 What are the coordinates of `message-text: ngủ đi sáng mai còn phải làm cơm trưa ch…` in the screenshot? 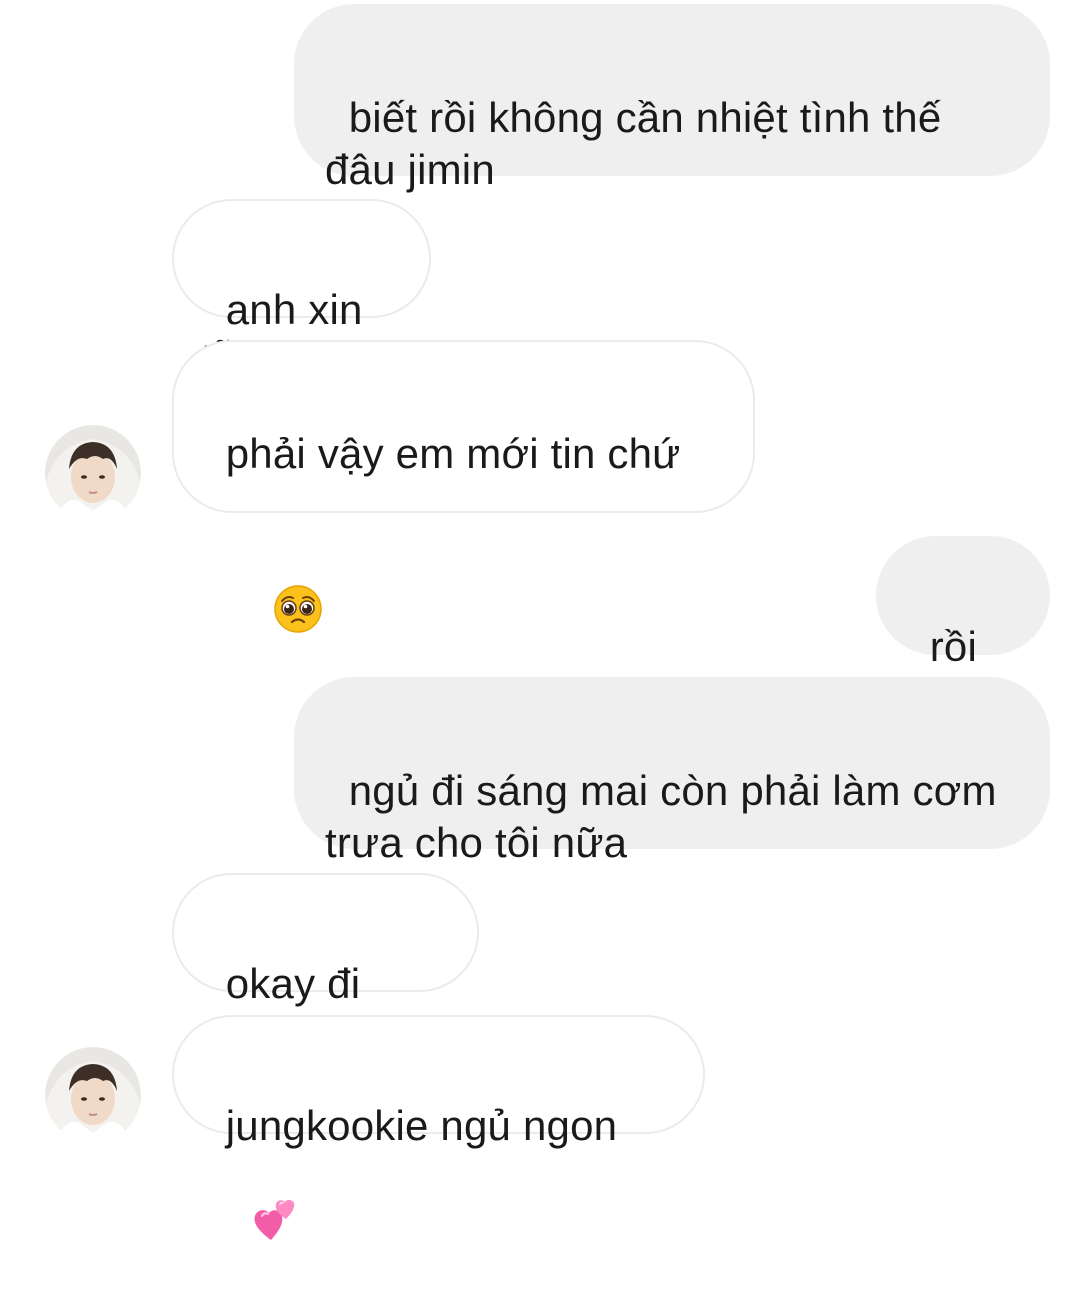 It's located at (661, 816).